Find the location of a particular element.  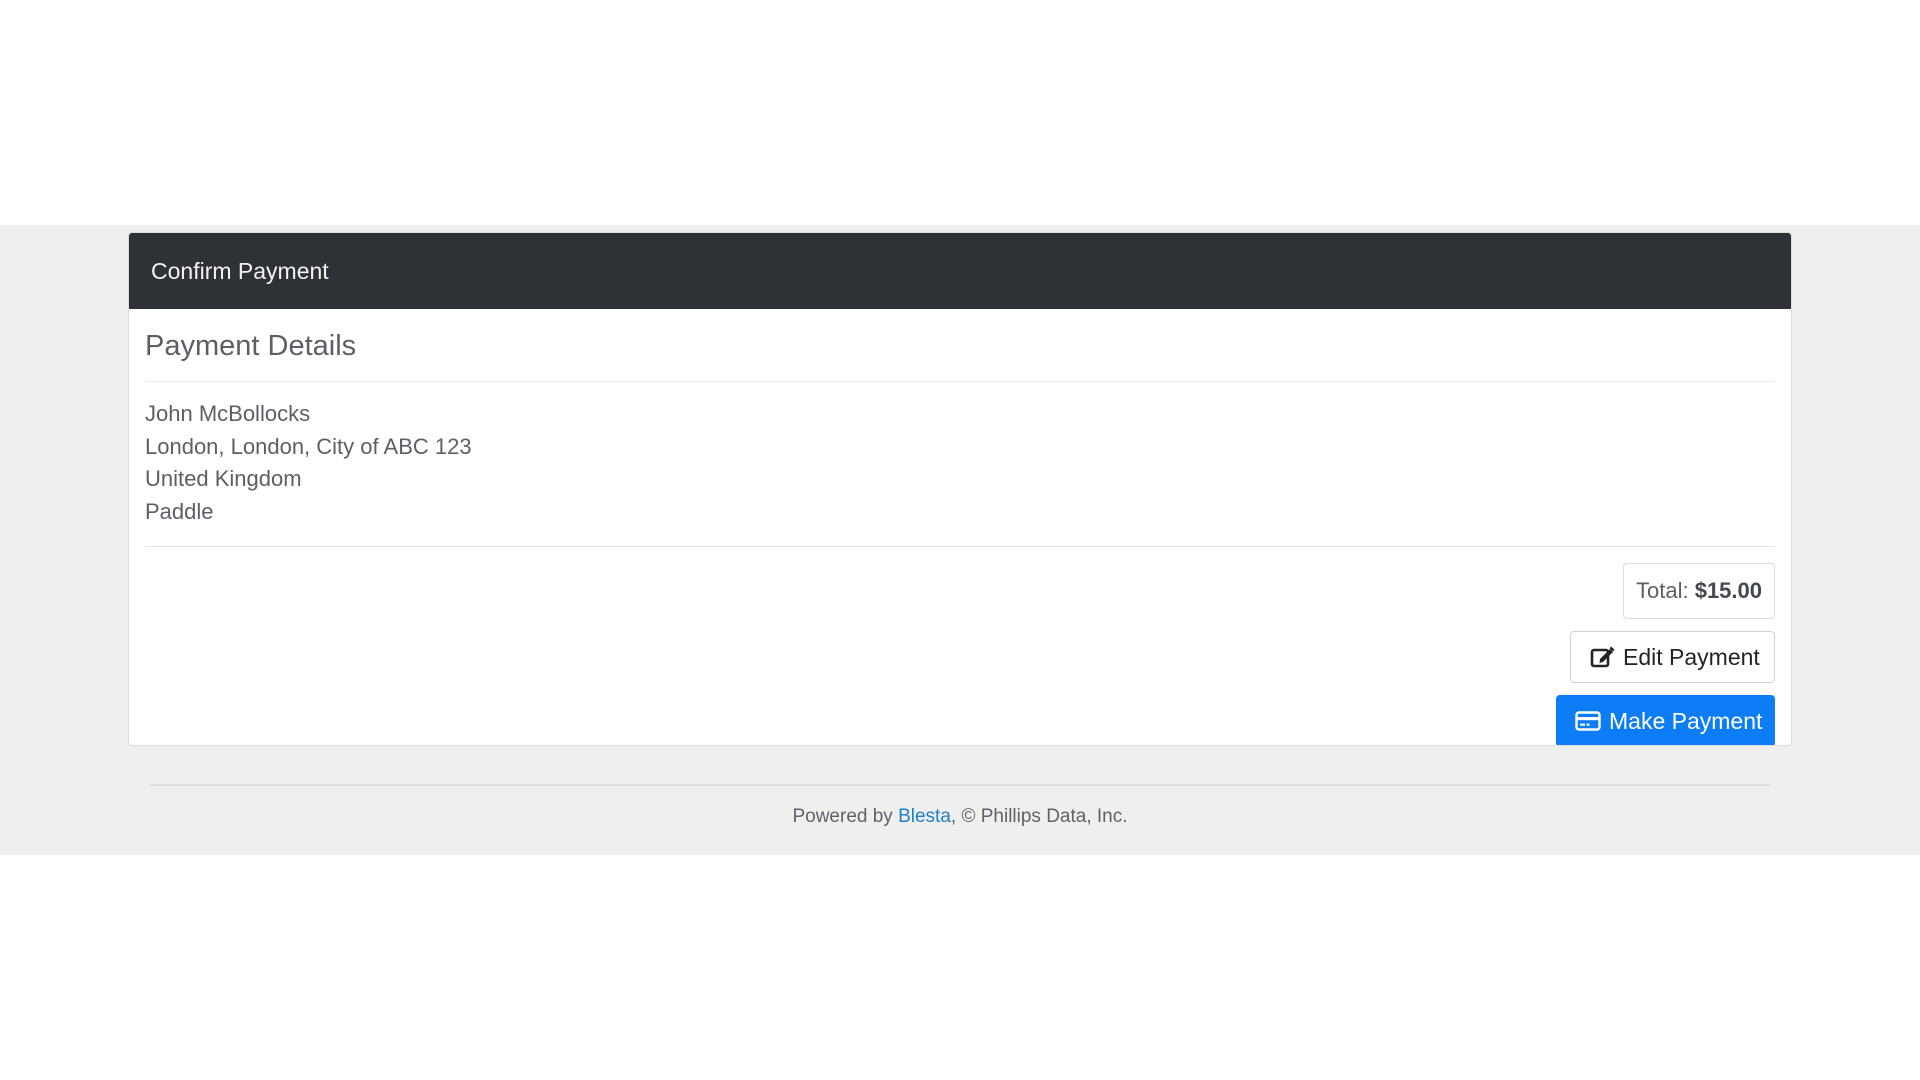

edit-icon is located at coordinates (1602, 657).